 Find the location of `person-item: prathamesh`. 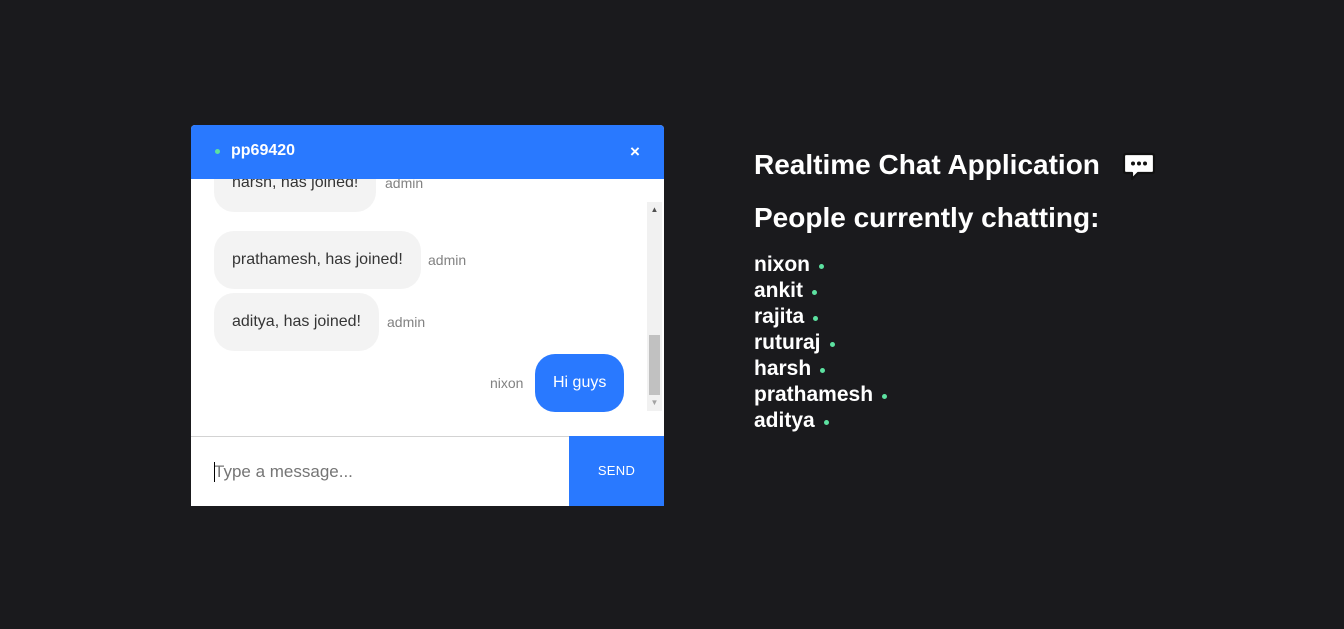

person-item: prathamesh is located at coordinates (821, 395).